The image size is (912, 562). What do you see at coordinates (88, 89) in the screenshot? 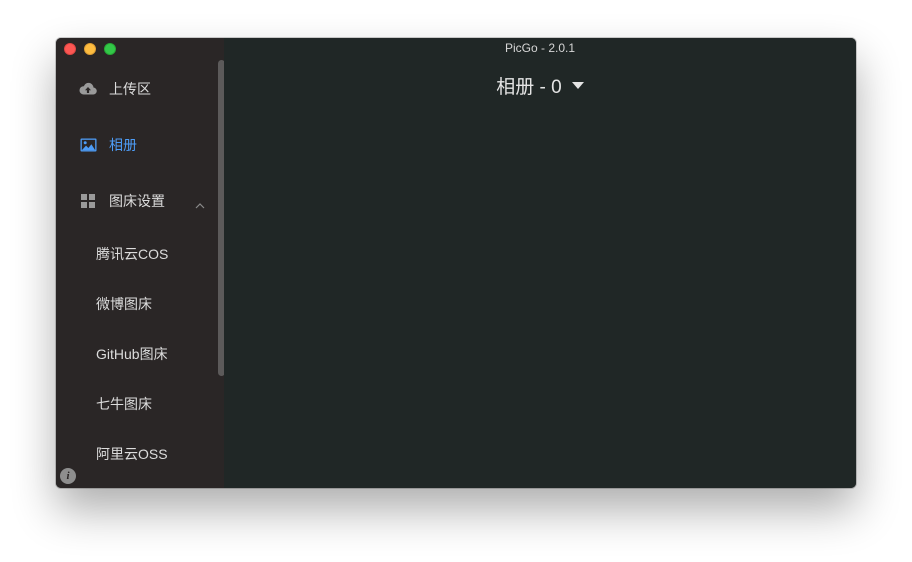
I see `cloud-upload-icon` at bounding box center [88, 89].